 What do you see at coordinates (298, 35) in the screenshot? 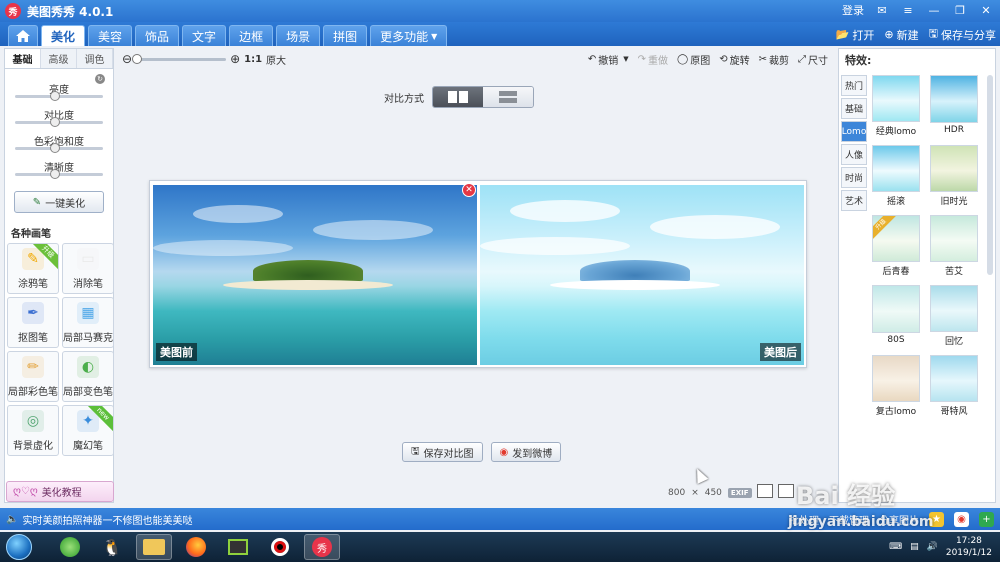
I see `tab-scene: 场景` at bounding box center [298, 35].